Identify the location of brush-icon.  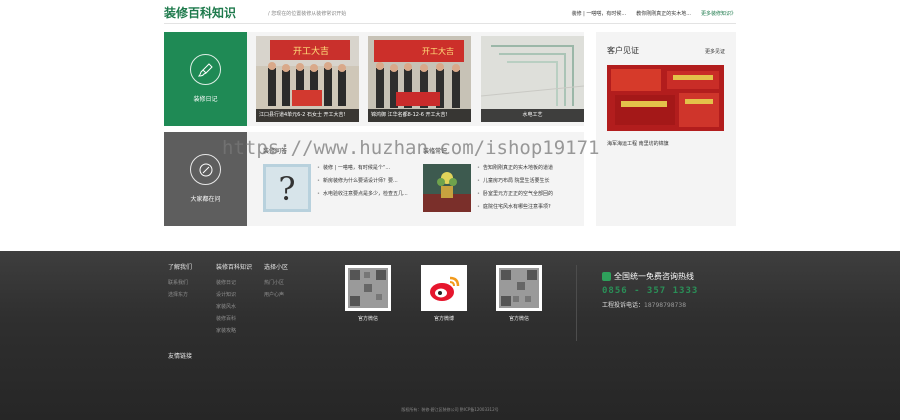
(205, 69).